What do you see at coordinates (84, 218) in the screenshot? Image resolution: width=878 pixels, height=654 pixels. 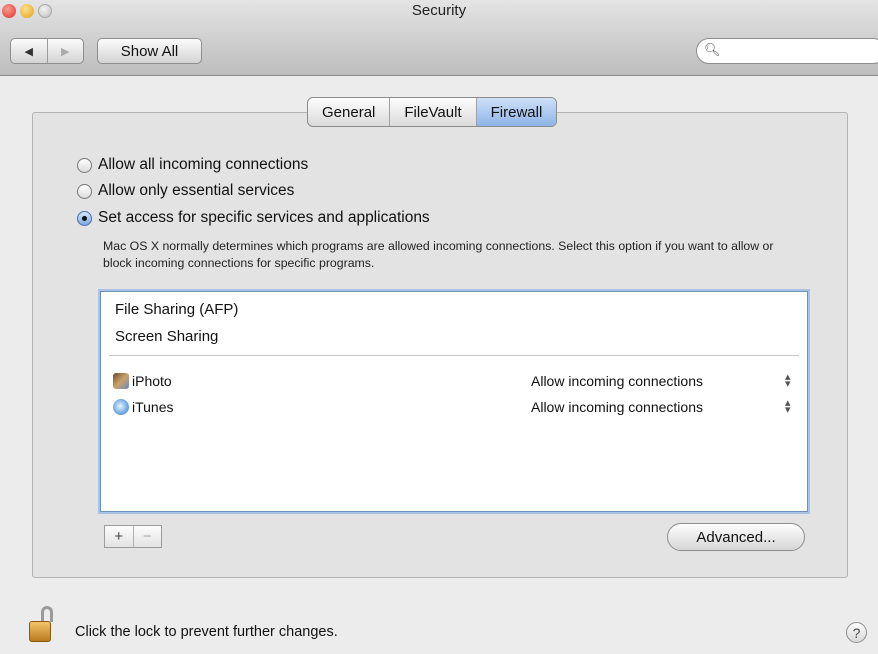 I see `radio-button-selected` at bounding box center [84, 218].